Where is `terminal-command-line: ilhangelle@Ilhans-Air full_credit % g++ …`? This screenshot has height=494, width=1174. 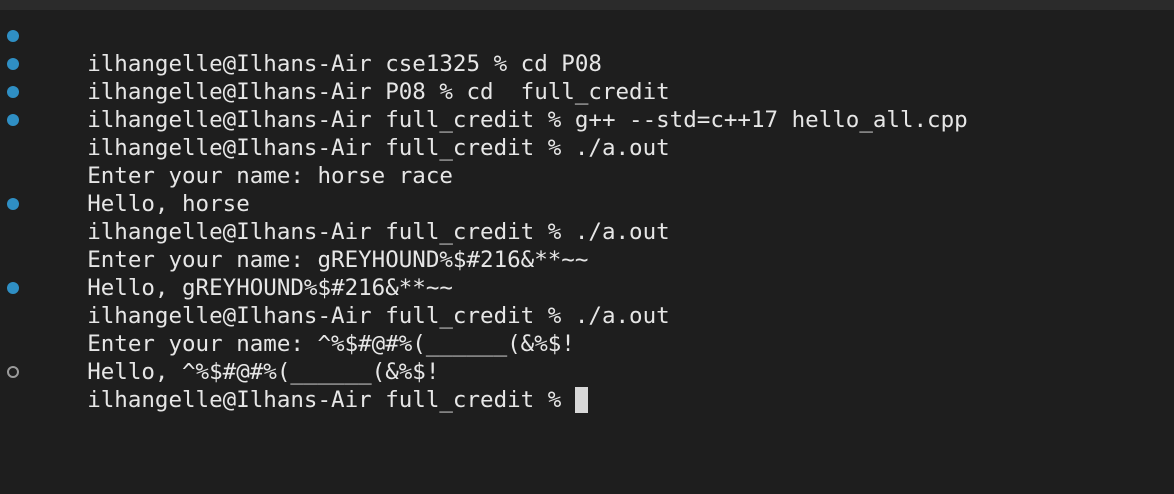 terminal-command-line: ilhangelle@Ilhans-Air full_credit % g++ … is located at coordinates (587, 105).